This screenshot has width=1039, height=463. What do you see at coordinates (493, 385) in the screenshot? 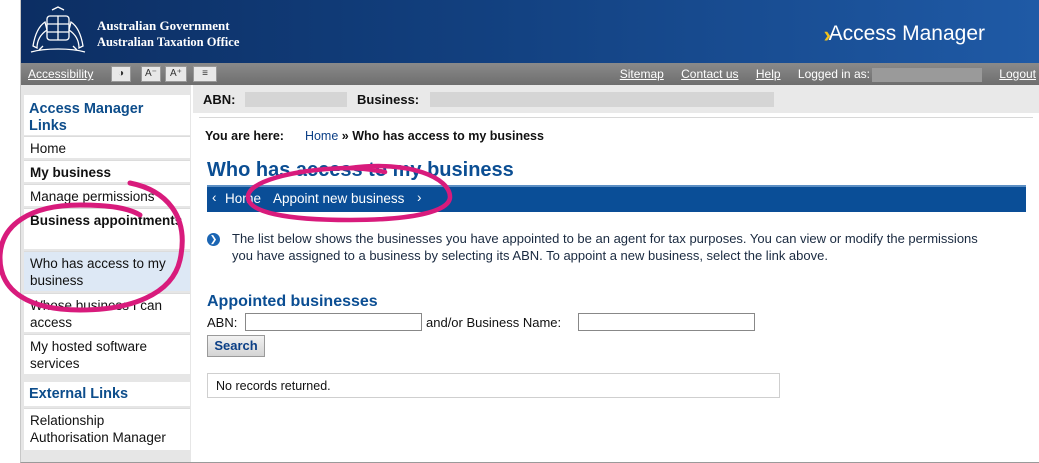
I see `results-message: No records returned.` at bounding box center [493, 385].